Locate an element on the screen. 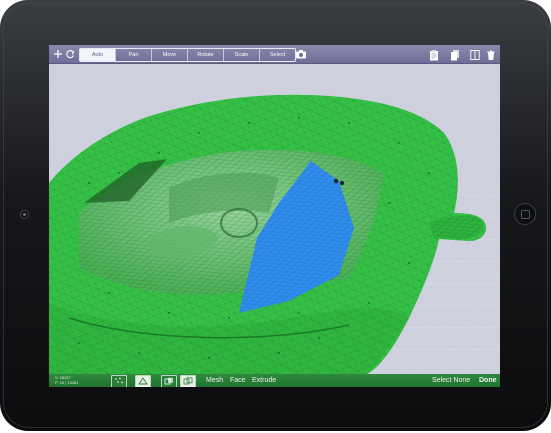 Image resolution: width=551 pixels, height=433 pixels. duplicate-icon is located at coordinates (168, 381).